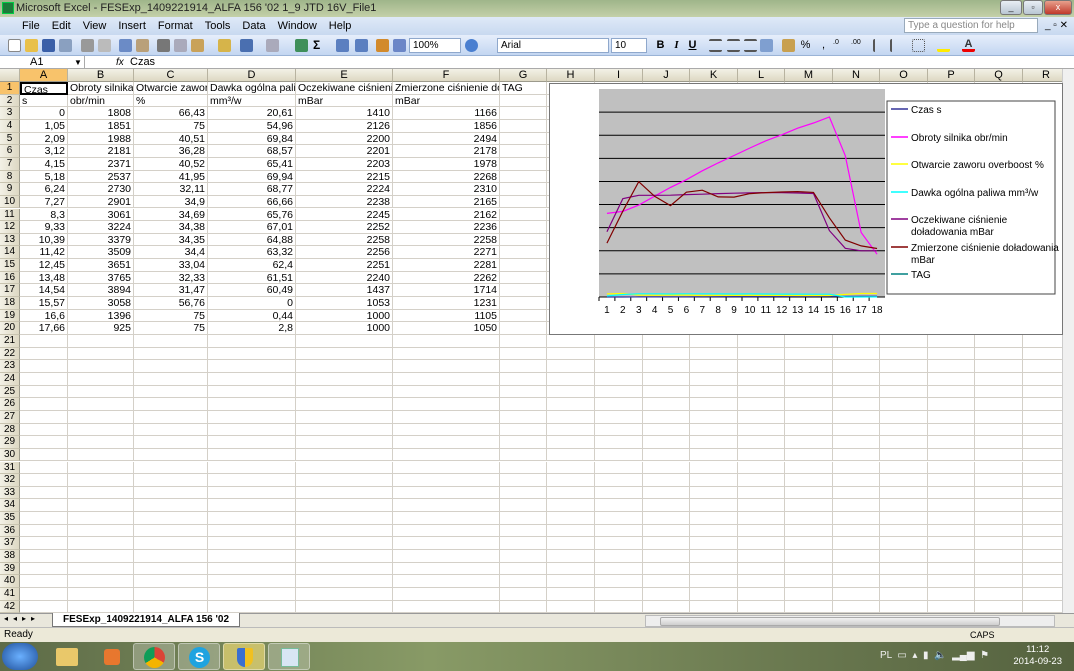 This screenshot has width=1074, height=671. Describe the element at coordinates (523, 544) in the screenshot. I see `cell-G37` at that location.